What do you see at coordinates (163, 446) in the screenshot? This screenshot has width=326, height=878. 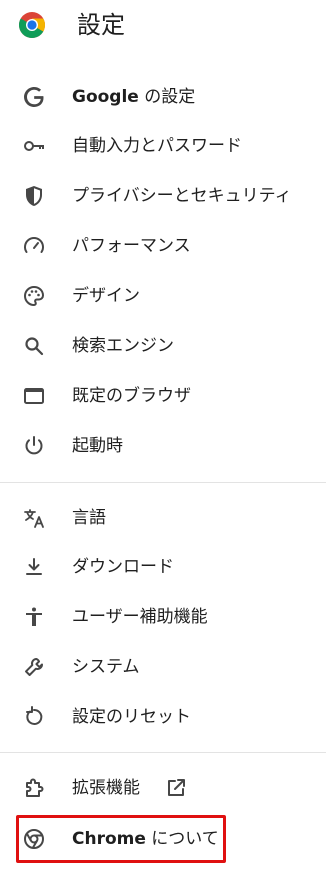 I see `sidebar-item-startup: 起動時` at bounding box center [163, 446].